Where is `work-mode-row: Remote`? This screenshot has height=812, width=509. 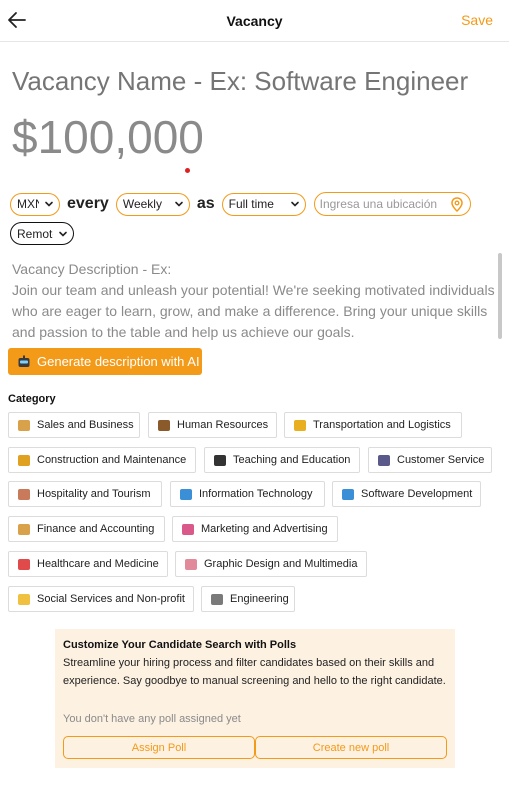 work-mode-row: Remote is located at coordinates (42, 233).